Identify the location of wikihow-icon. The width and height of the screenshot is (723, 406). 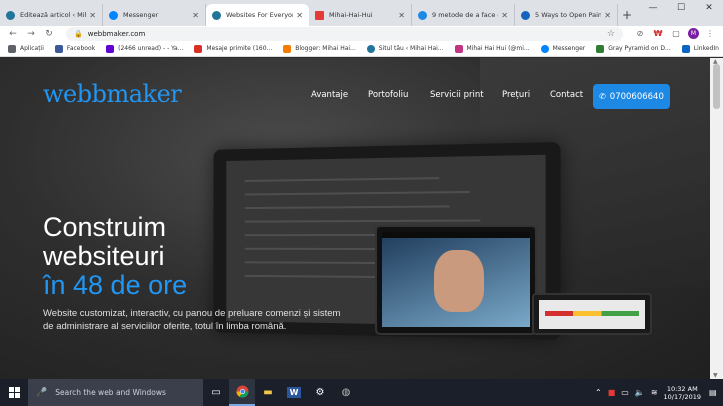
(525, 15).